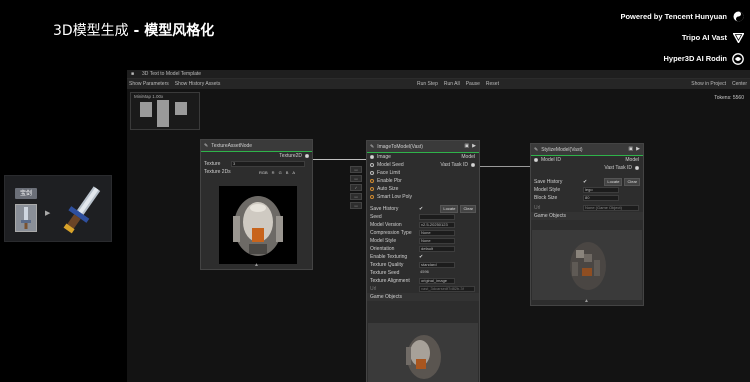  What do you see at coordinates (708, 84) in the screenshot?
I see `show-in-project-button: Show in Project` at bounding box center [708, 84].